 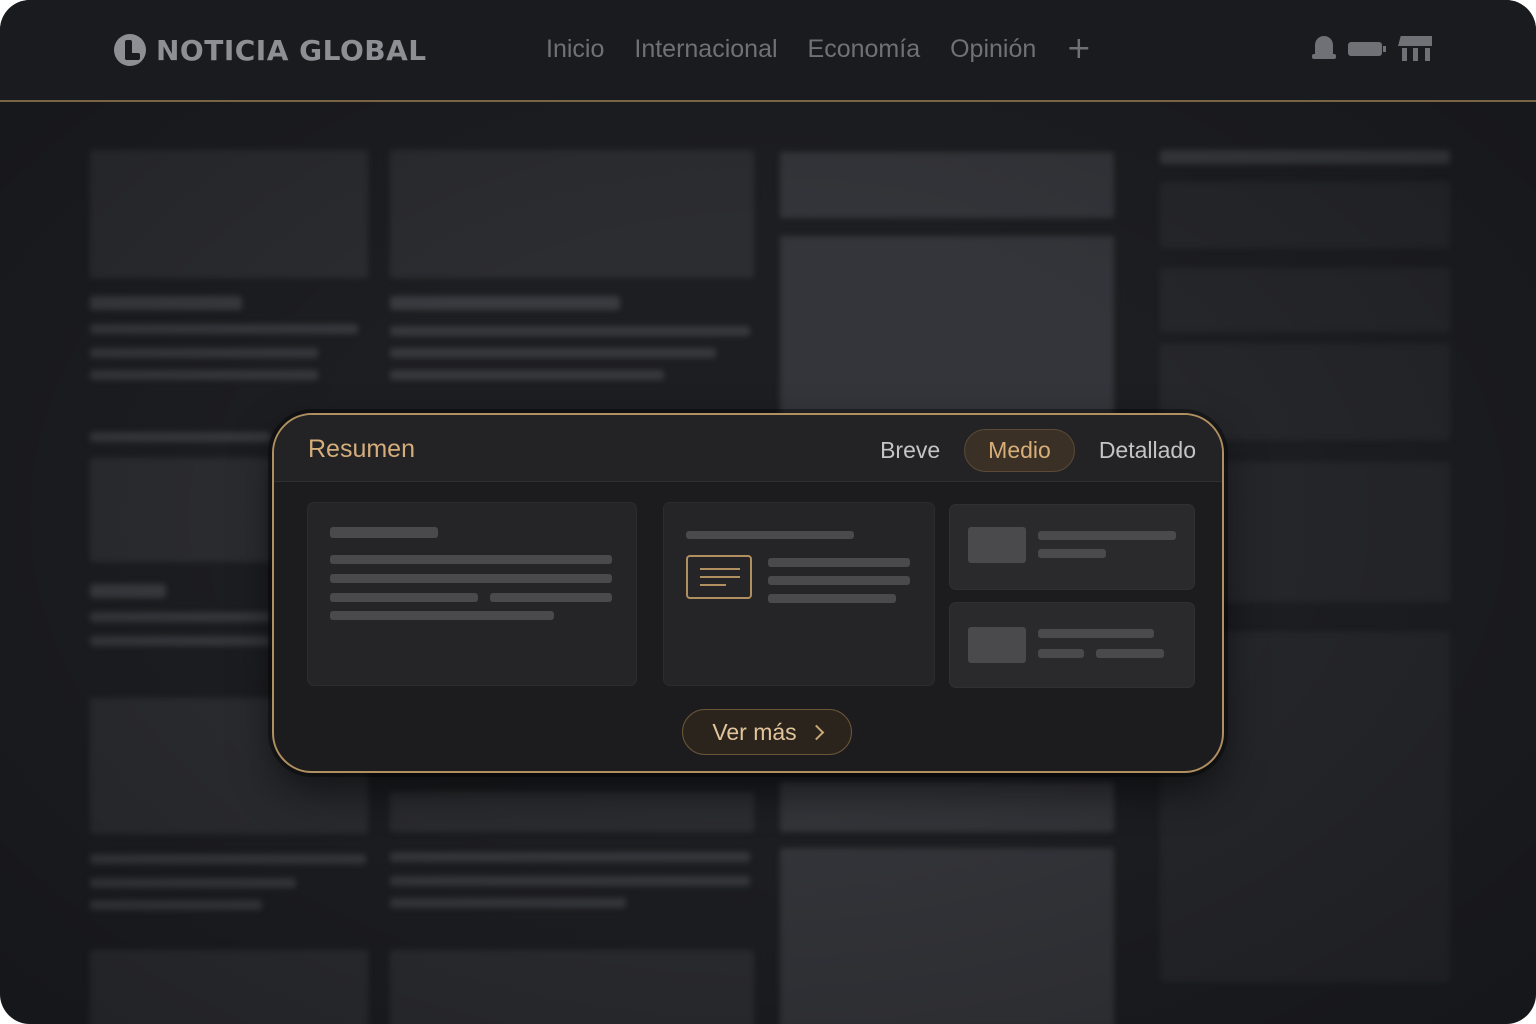 I want to click on document-lines-icon, so click(x=719, y=577).